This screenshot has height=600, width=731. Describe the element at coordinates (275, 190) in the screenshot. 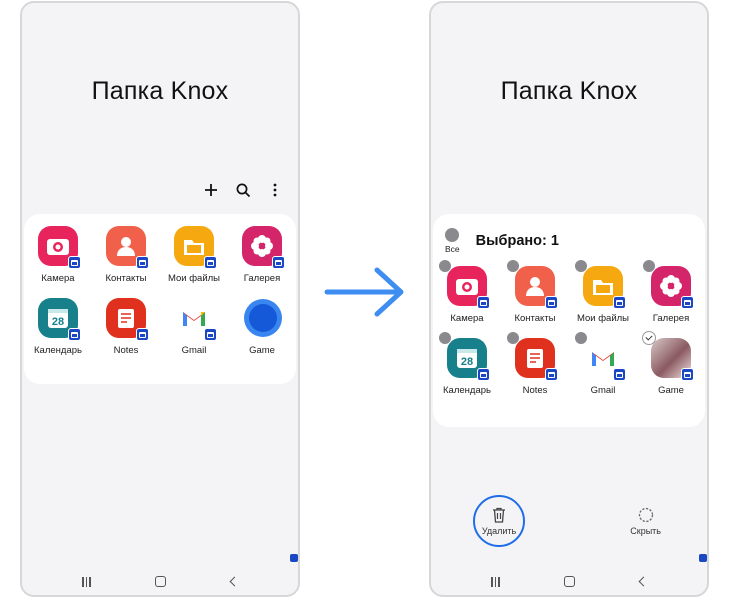

I see `more-vert-icon` at that location.